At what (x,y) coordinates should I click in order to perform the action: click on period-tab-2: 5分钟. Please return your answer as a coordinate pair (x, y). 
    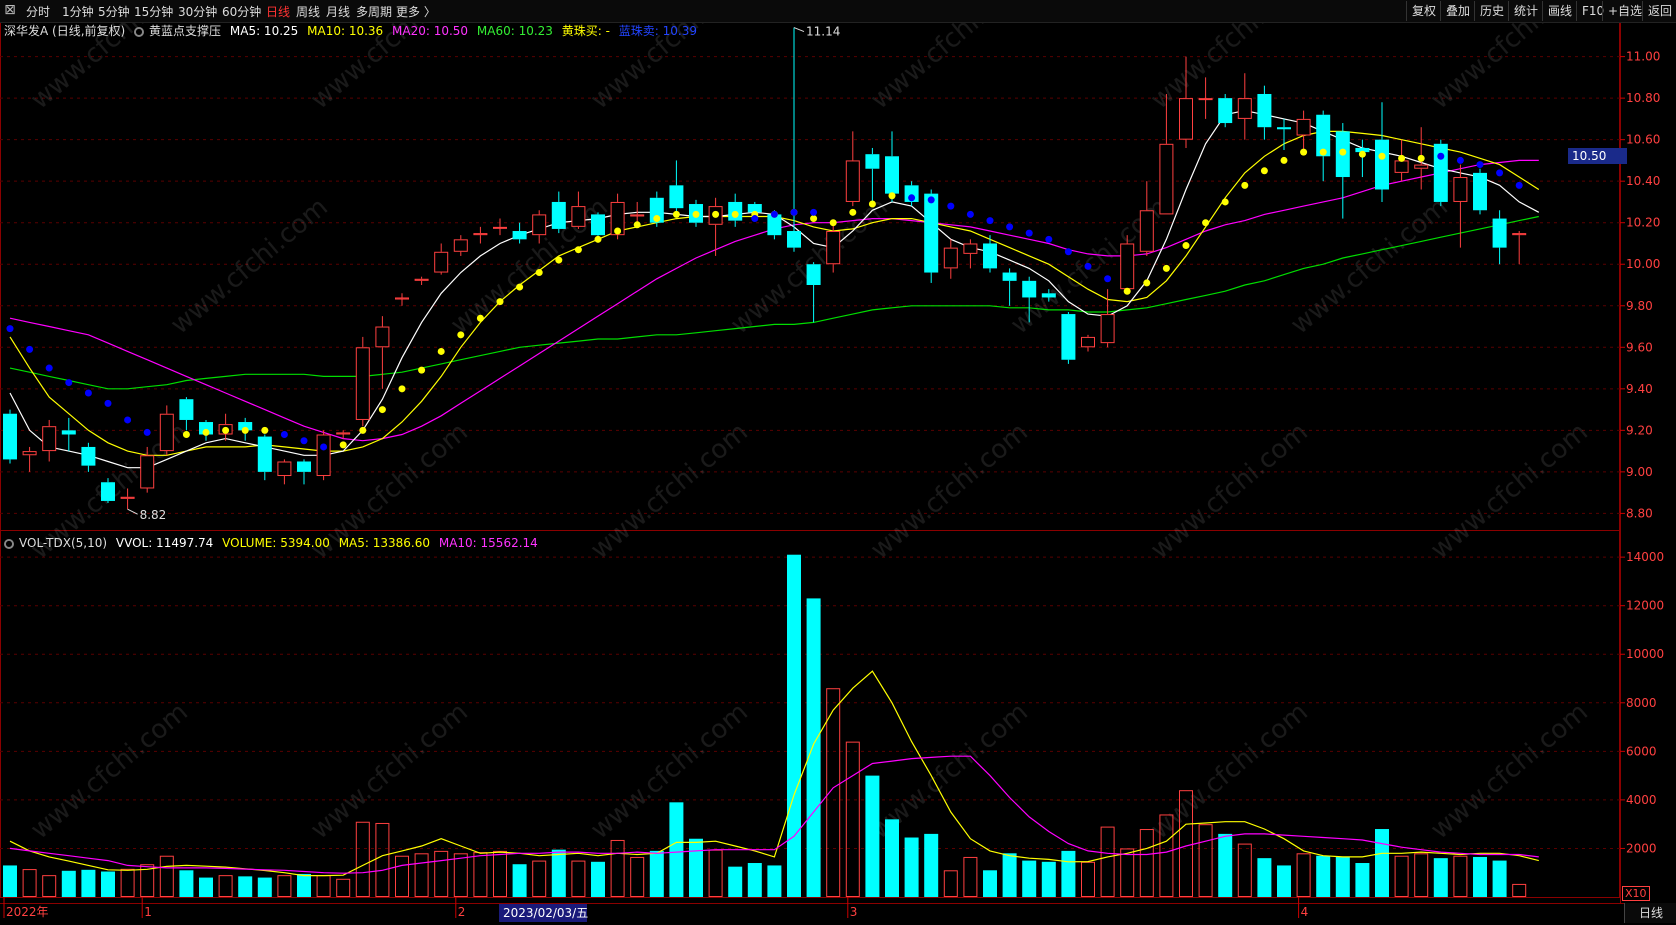
    Looking at the image, I should click on (114, 11).